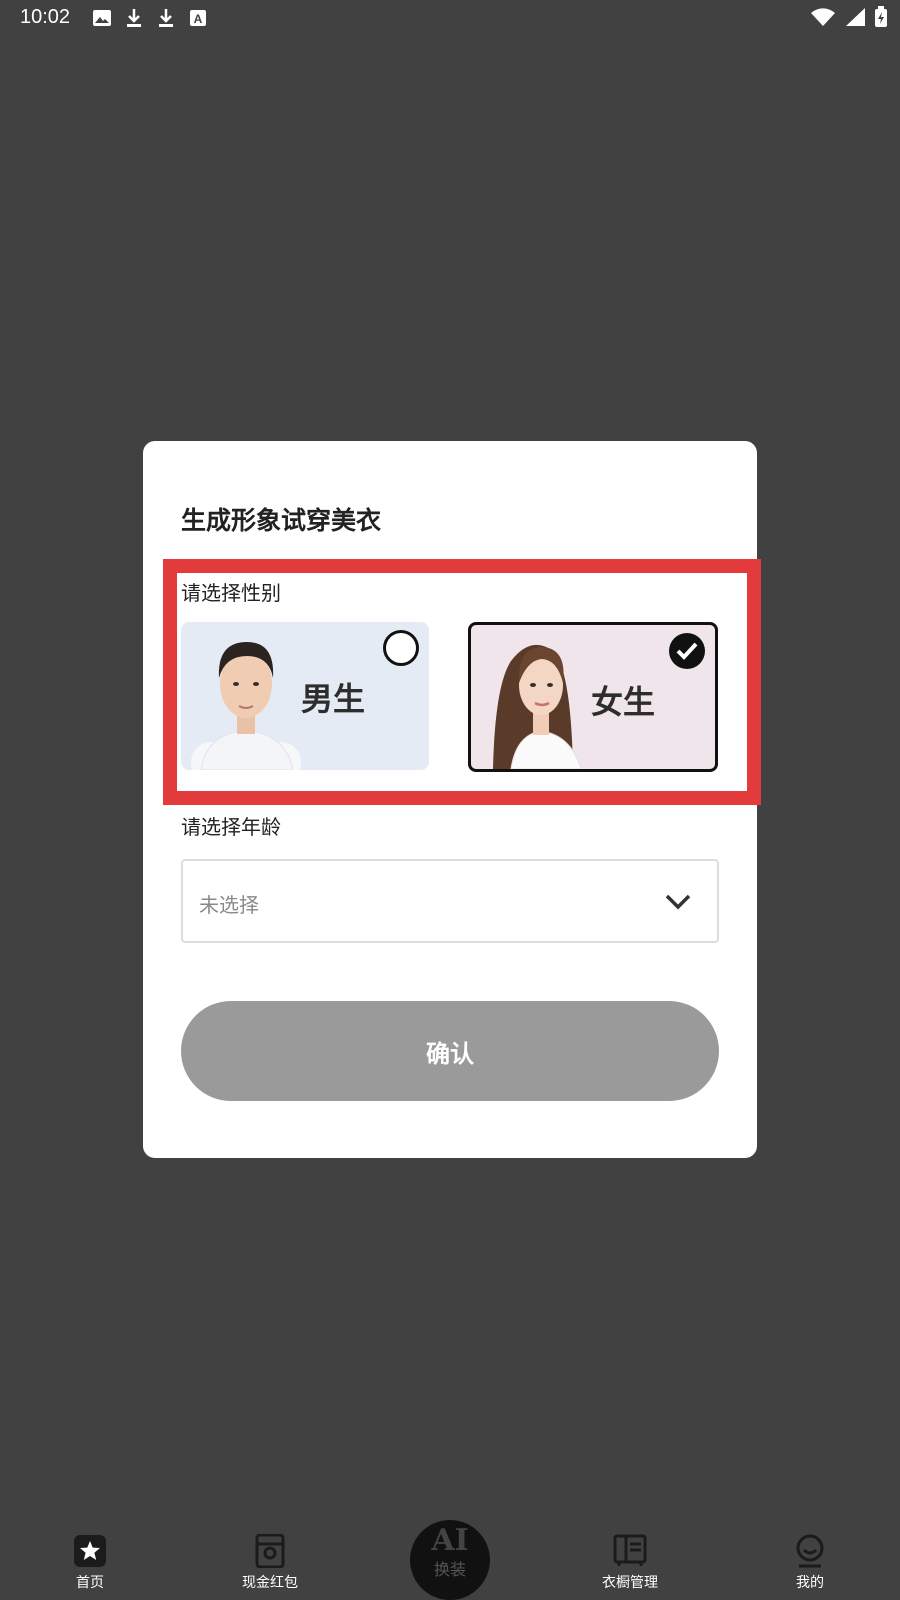 The width and height of the screenshot is (900, 1600). Describe the element at coordinates (281, 520) in the screenshot. I see `dialog-title: 生成形象试穿美衣` at that location.